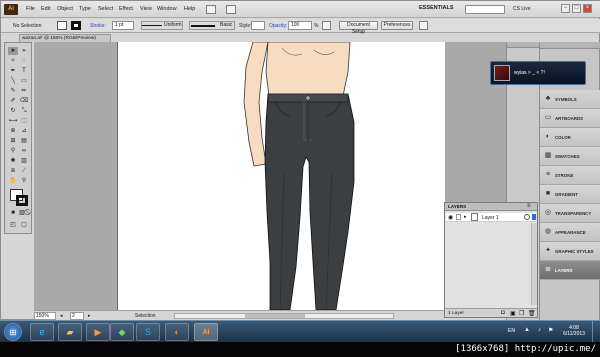 The image size is (600, 357). I want to click on slice-tool-icon: ⟋, so click(24, 171).